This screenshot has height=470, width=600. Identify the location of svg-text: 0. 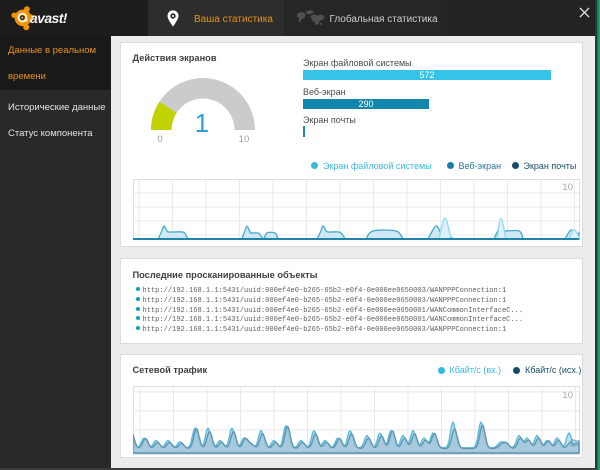
(159, 139).